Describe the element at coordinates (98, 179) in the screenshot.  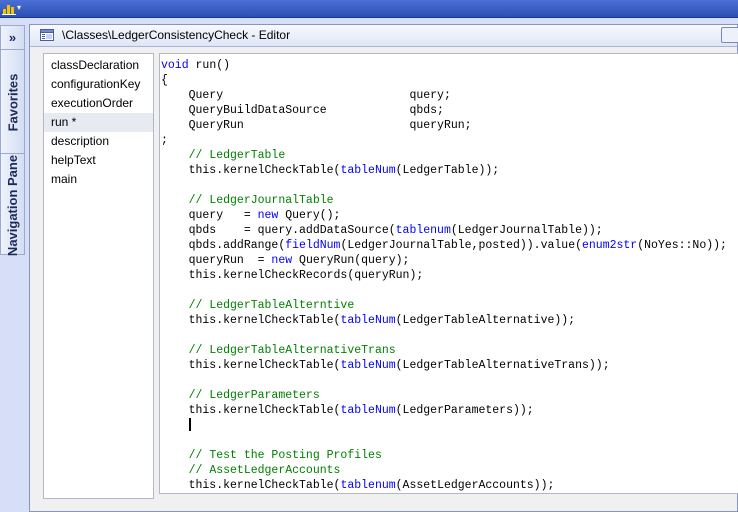
I see `method-item: main` at that location.